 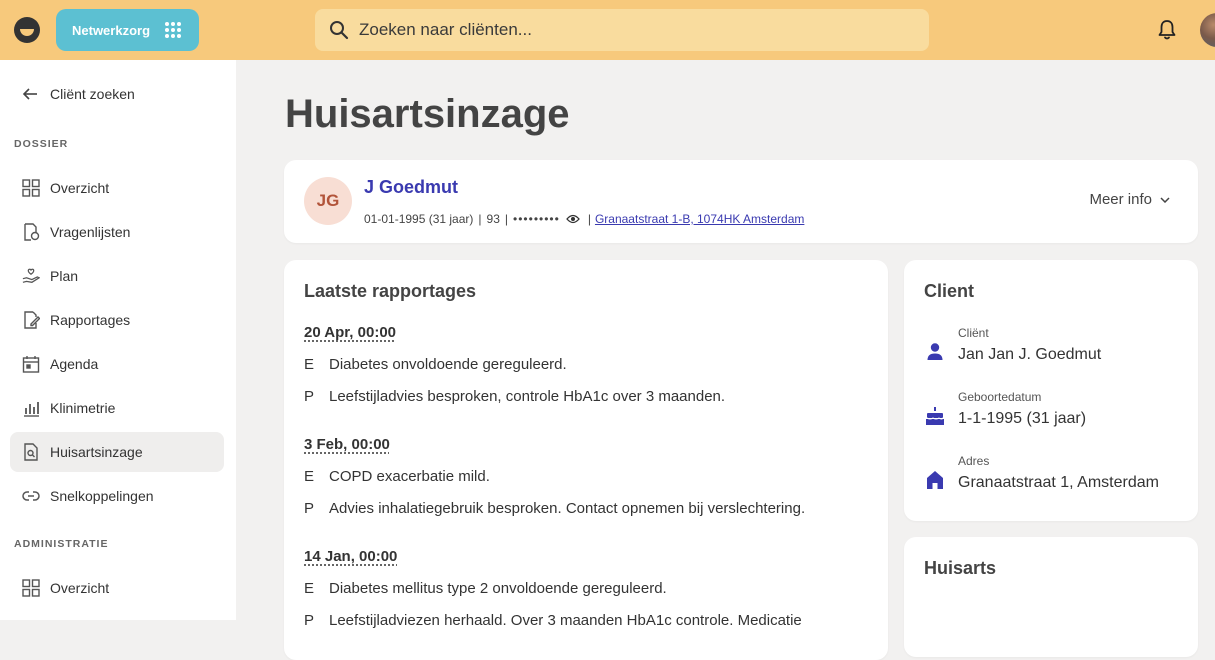 I want to click on questionnaire-icon, so click(x=31, y=232).